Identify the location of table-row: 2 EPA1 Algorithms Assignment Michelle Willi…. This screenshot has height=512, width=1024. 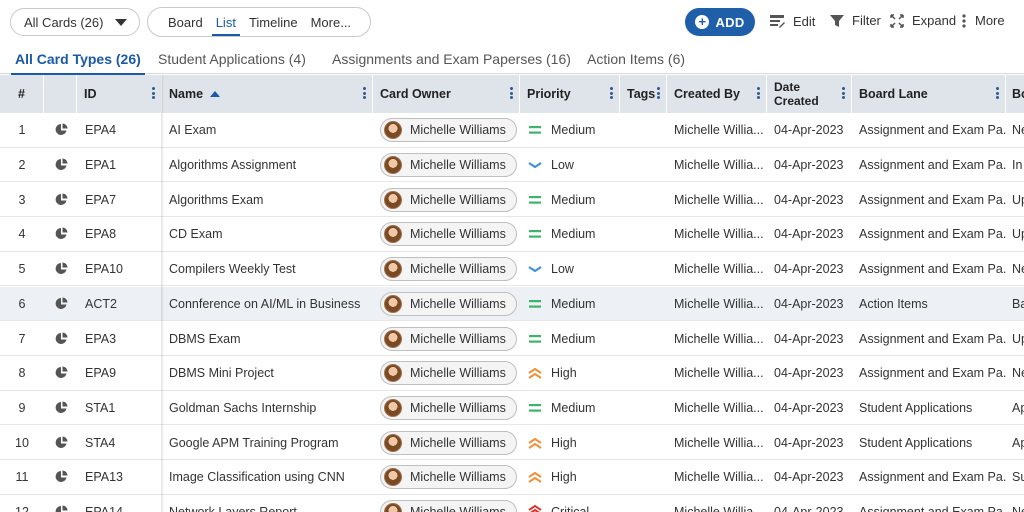
(512, 165).